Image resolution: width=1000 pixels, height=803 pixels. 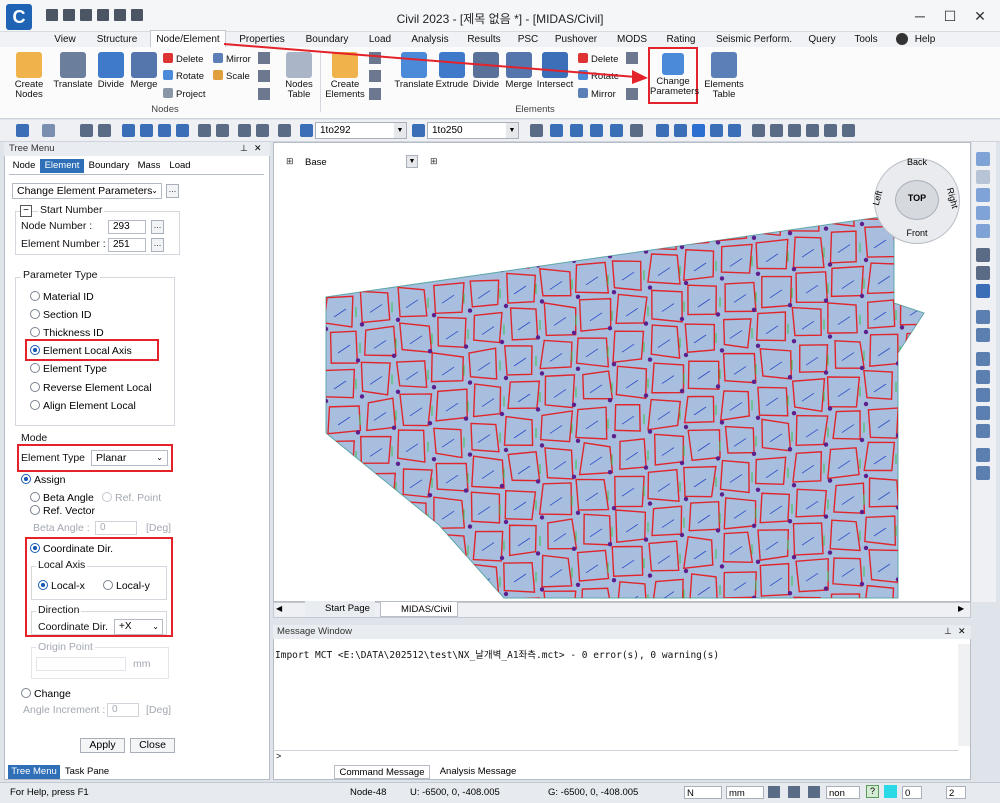 I want to click on origin-point-input, so click(x=81, y=664).